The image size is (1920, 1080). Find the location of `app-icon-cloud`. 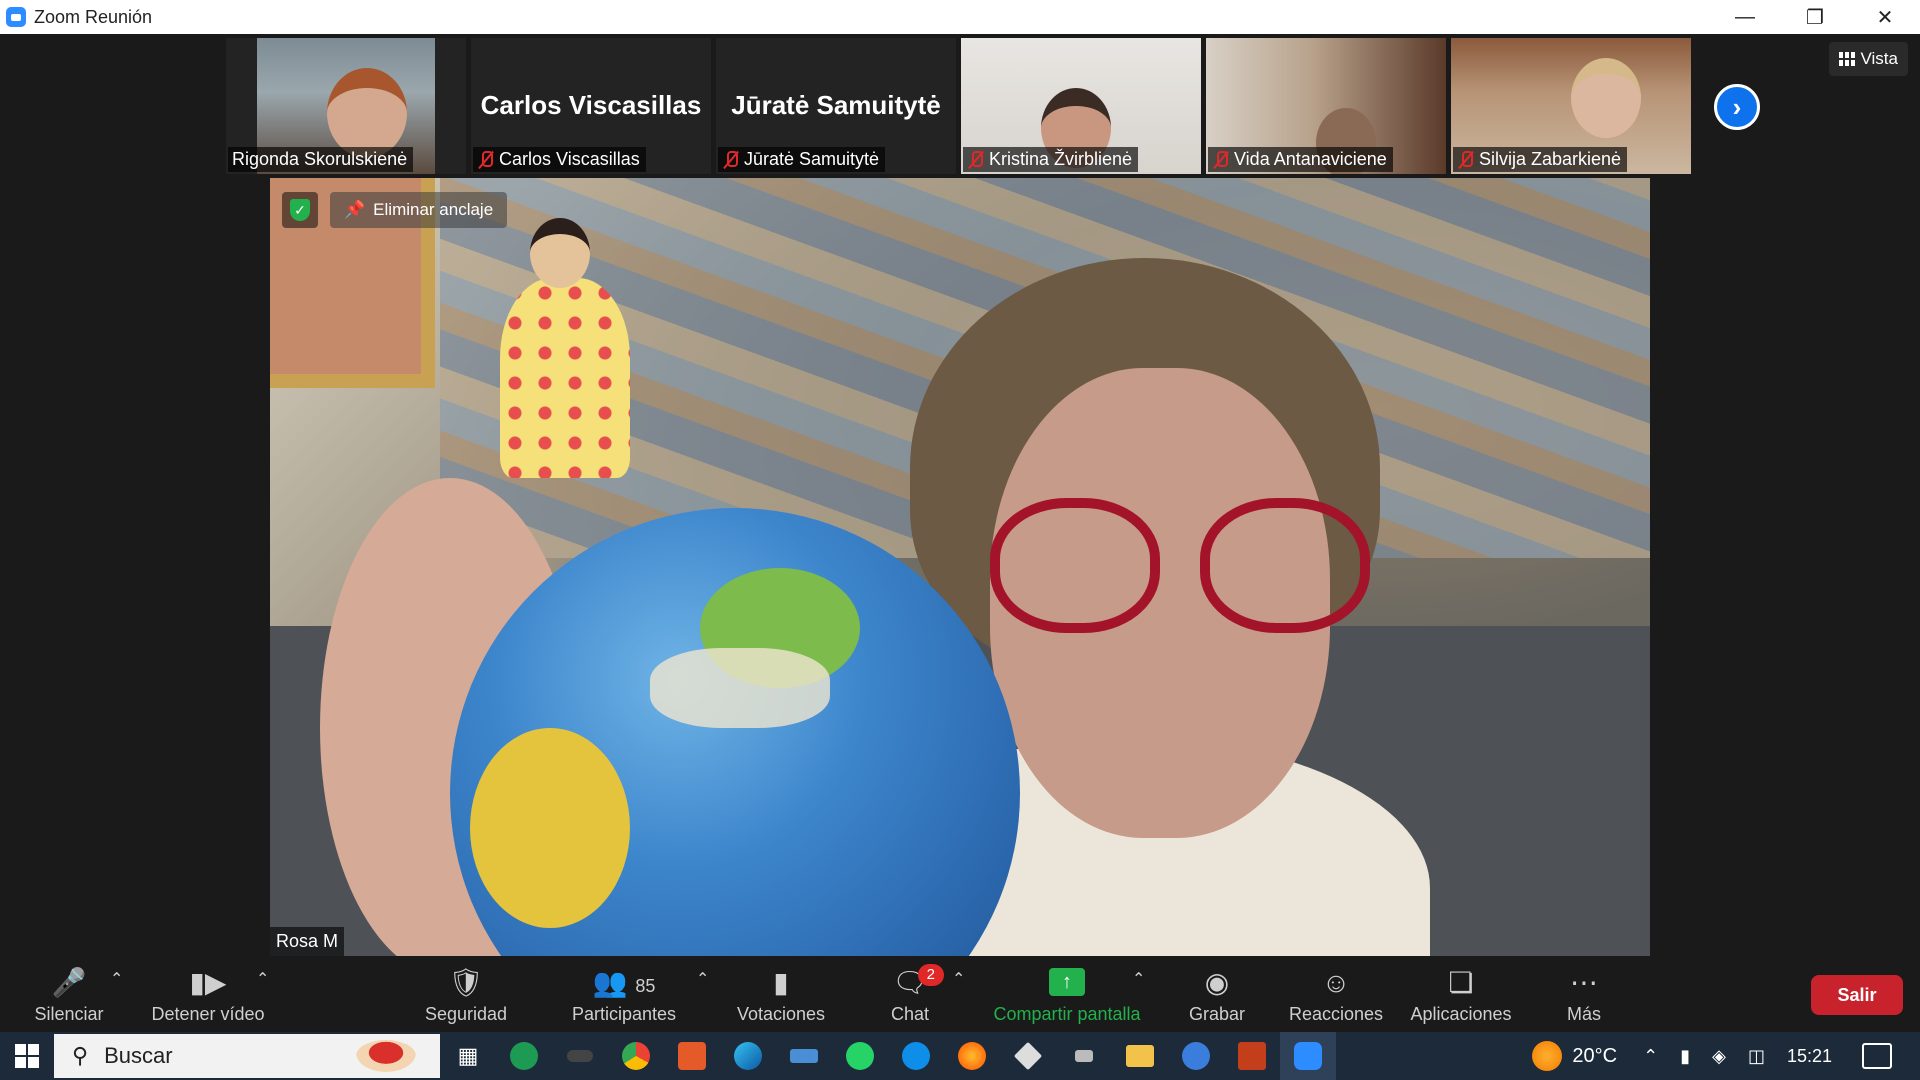

app-icon-cloud is located at coordinates (1196, 1056).